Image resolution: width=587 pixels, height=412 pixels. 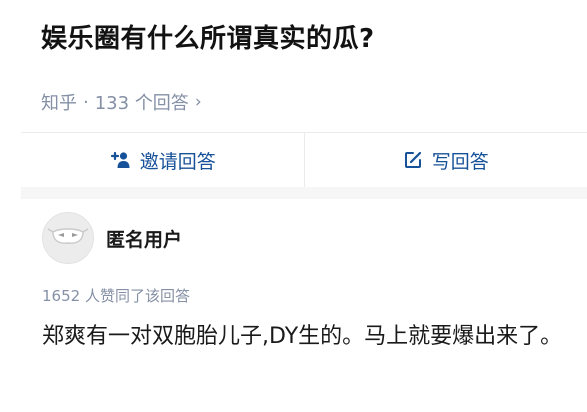 What do you see at coordinates (141, 103) in the screenshot?
I see `answer-count: 133 个回答` at bounding box center [141, 103].